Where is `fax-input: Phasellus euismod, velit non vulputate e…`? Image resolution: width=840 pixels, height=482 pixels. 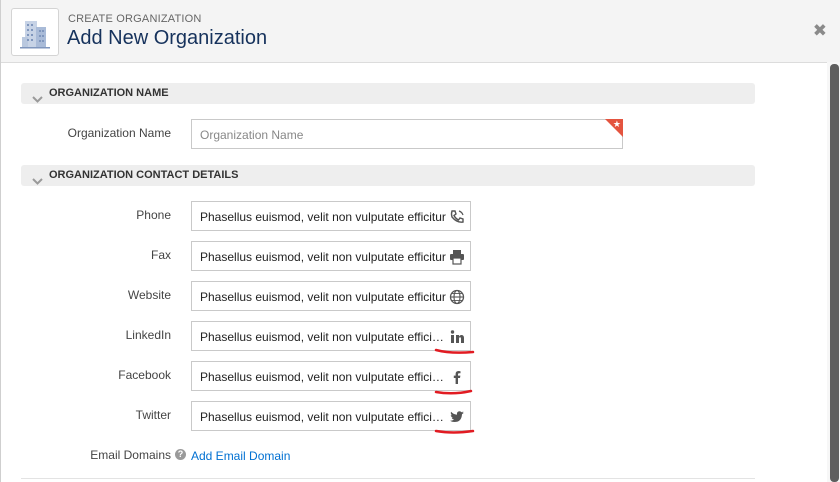 fax-input: Phasellus euismod, velit non vulputate e… is located at coordinates (331, 256).